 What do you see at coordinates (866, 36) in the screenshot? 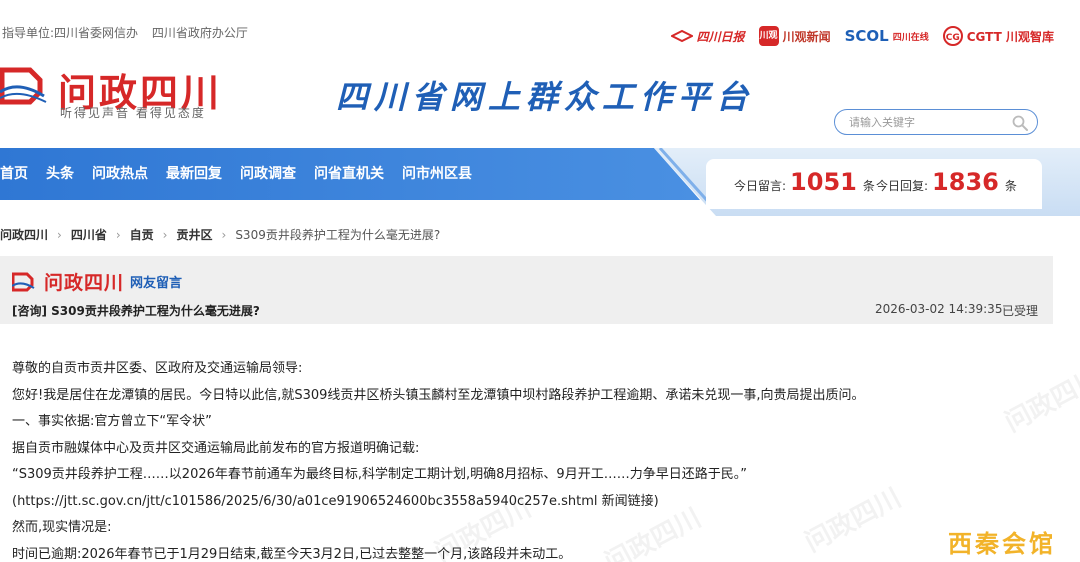
I see `partner-scol-label: SCOL` at bounding box center [866, 36].